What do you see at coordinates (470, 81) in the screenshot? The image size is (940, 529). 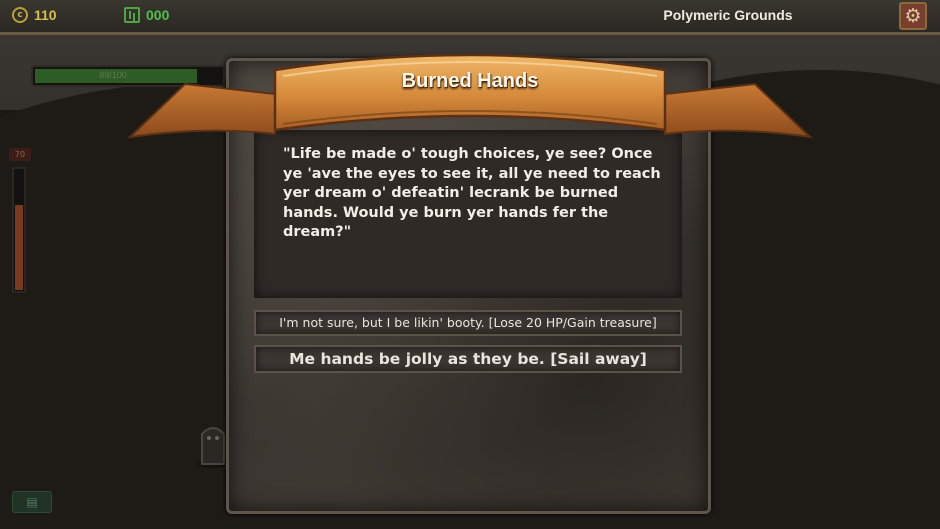 I see `dialog-title: Burned Hands` at bounding box center [470, 81].